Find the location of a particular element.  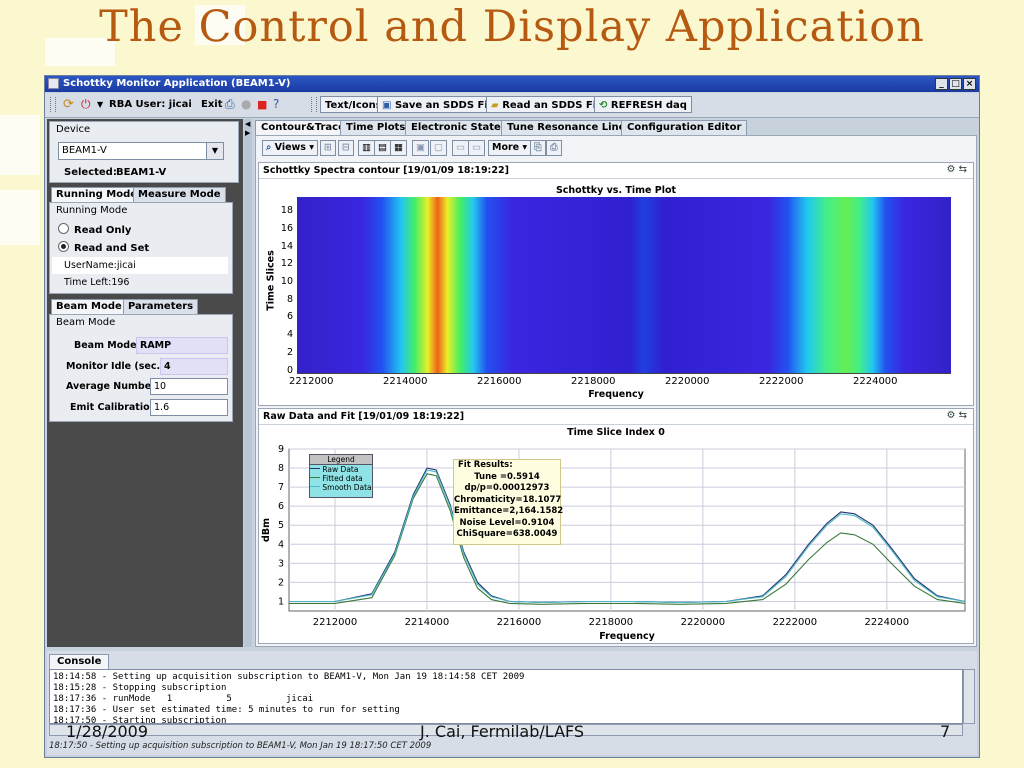

average-number-field: 10 is located at coordinates (189, 386).